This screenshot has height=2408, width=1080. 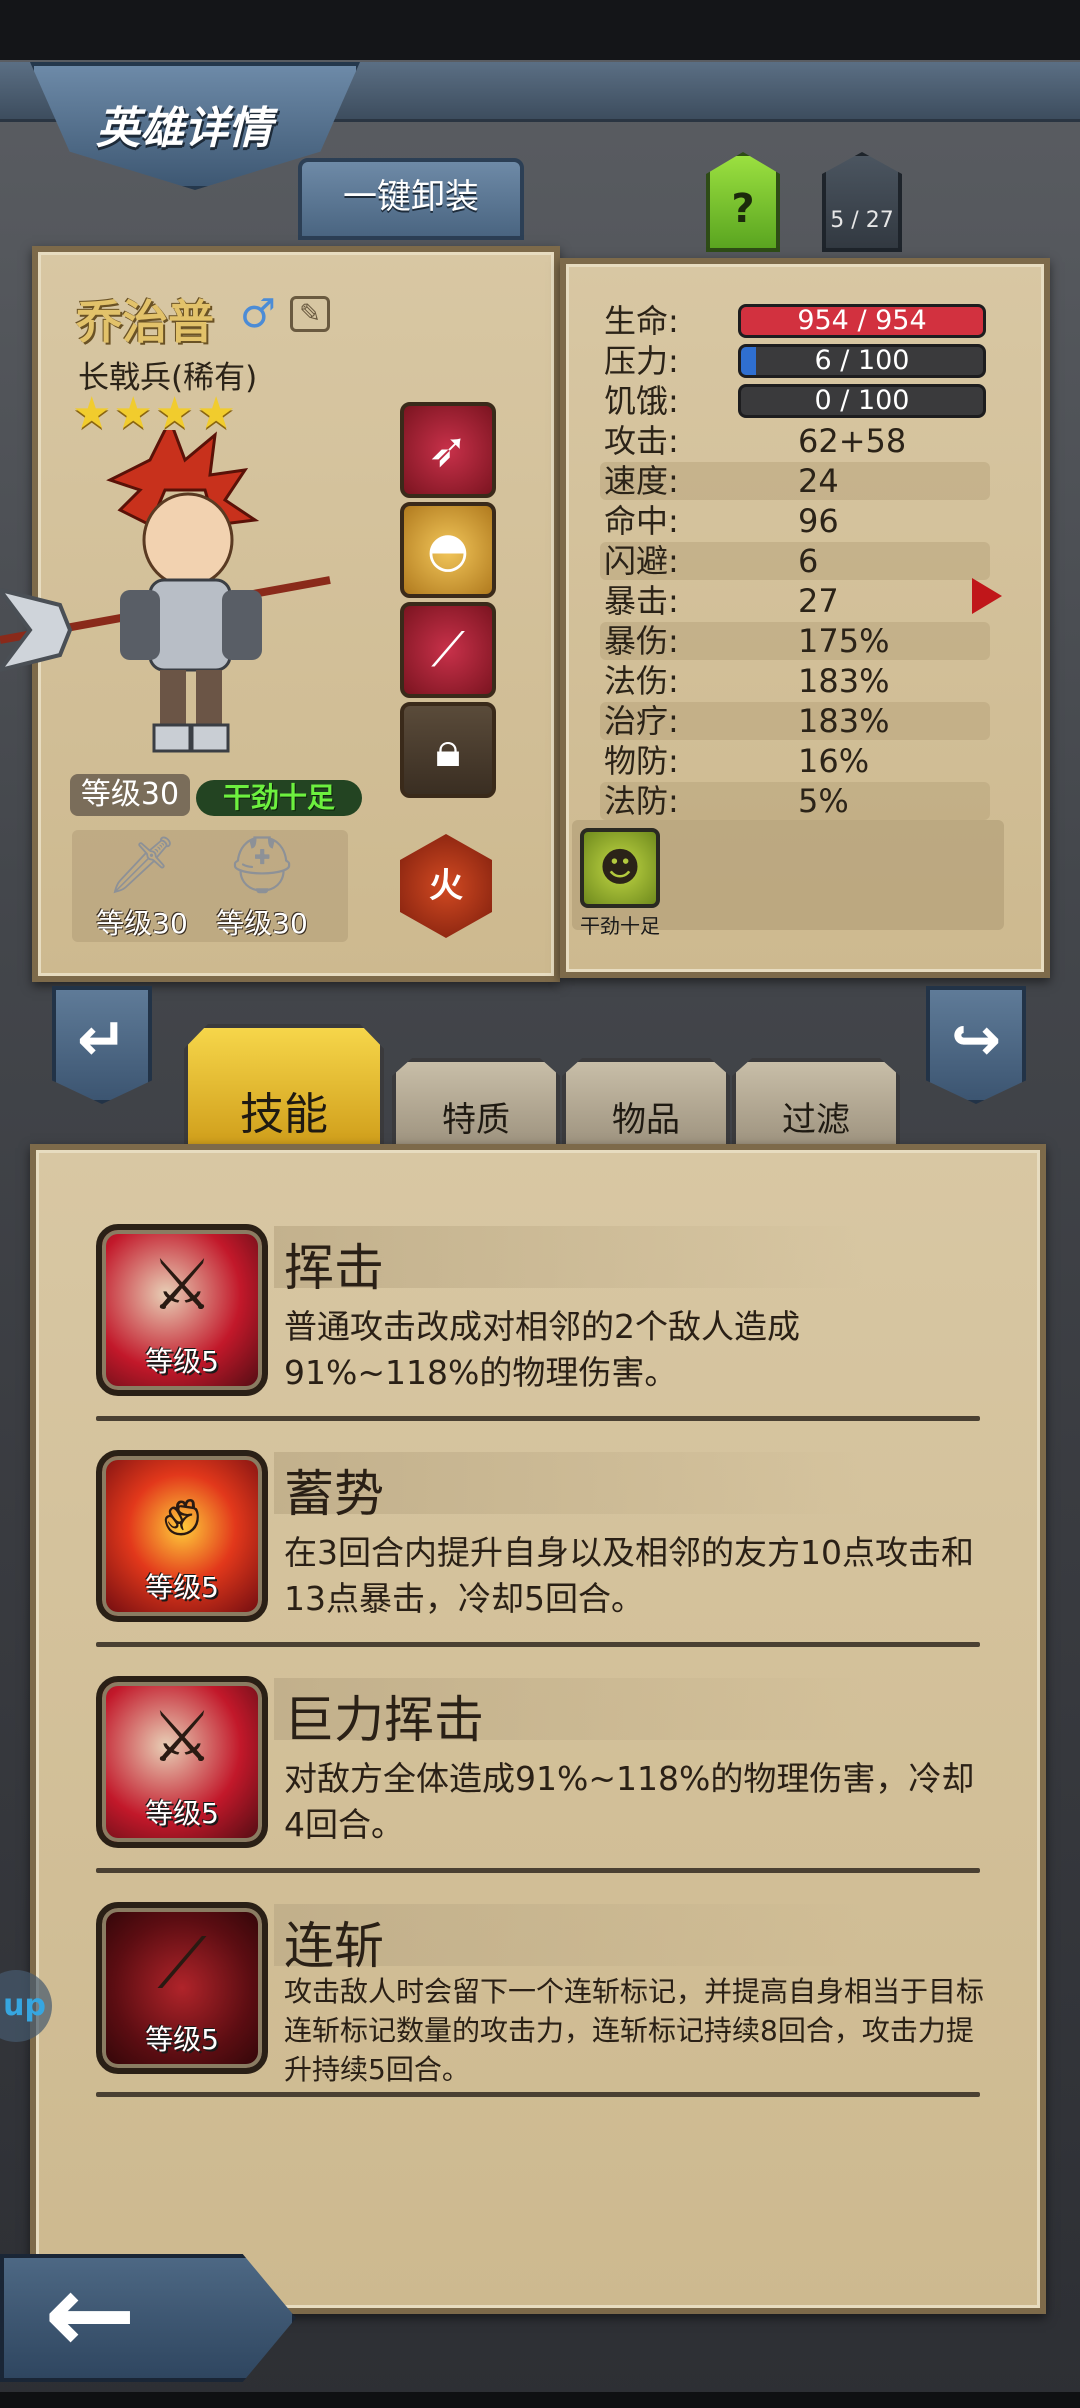 I want to click on tab-filter: 过滤, so click(x=816, y=1103).